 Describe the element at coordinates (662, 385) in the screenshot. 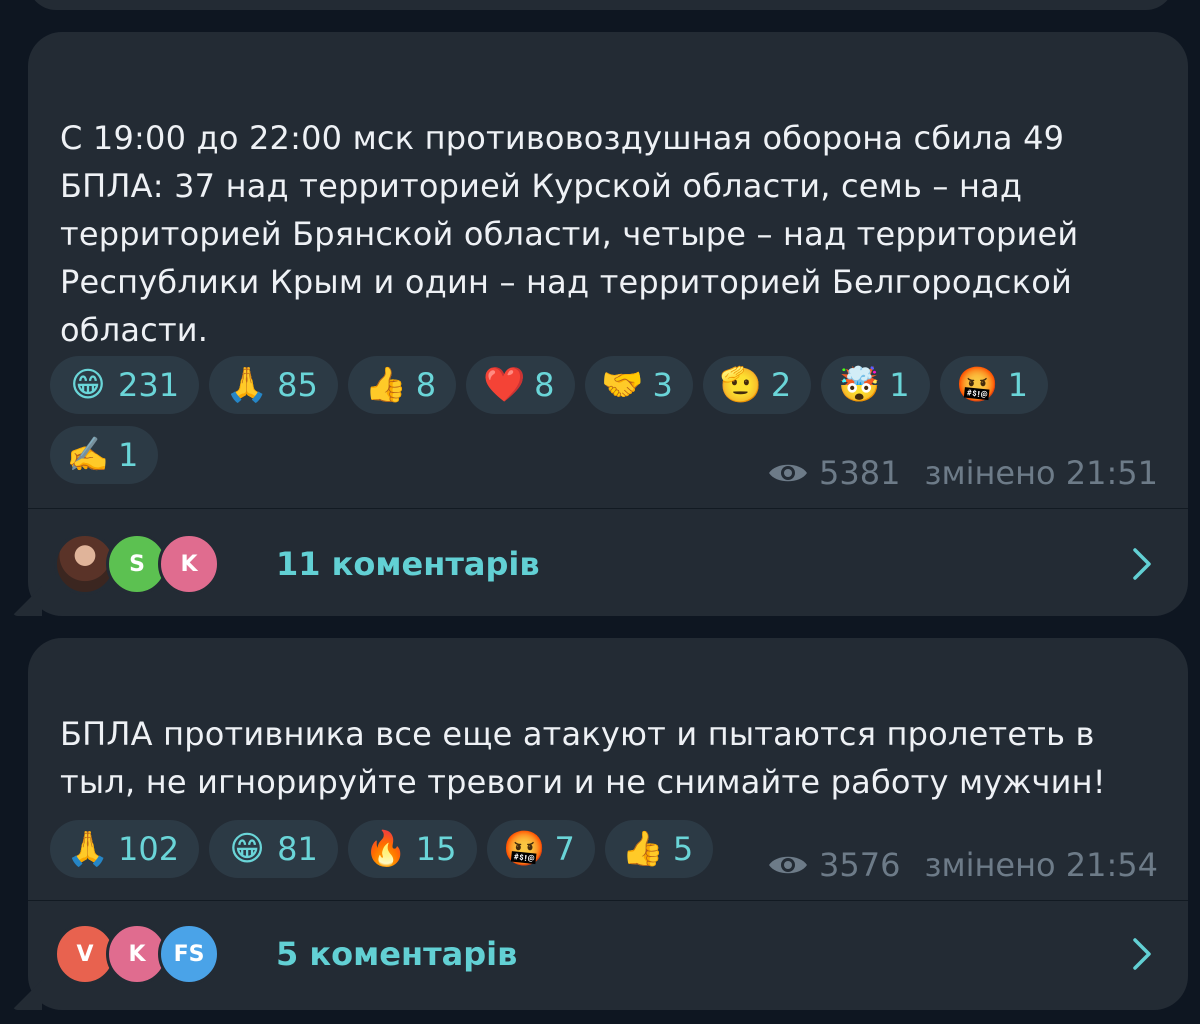

I see `reaction-count: 3` at that location.